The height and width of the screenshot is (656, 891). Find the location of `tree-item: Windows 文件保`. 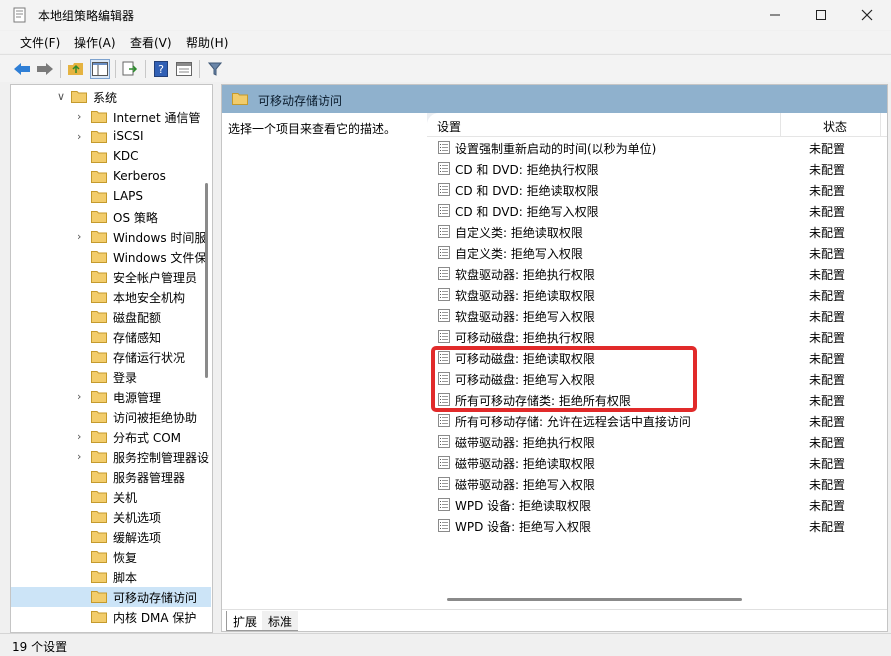

tree-item: Windows 文件保 is located at coordinates (111, 257).